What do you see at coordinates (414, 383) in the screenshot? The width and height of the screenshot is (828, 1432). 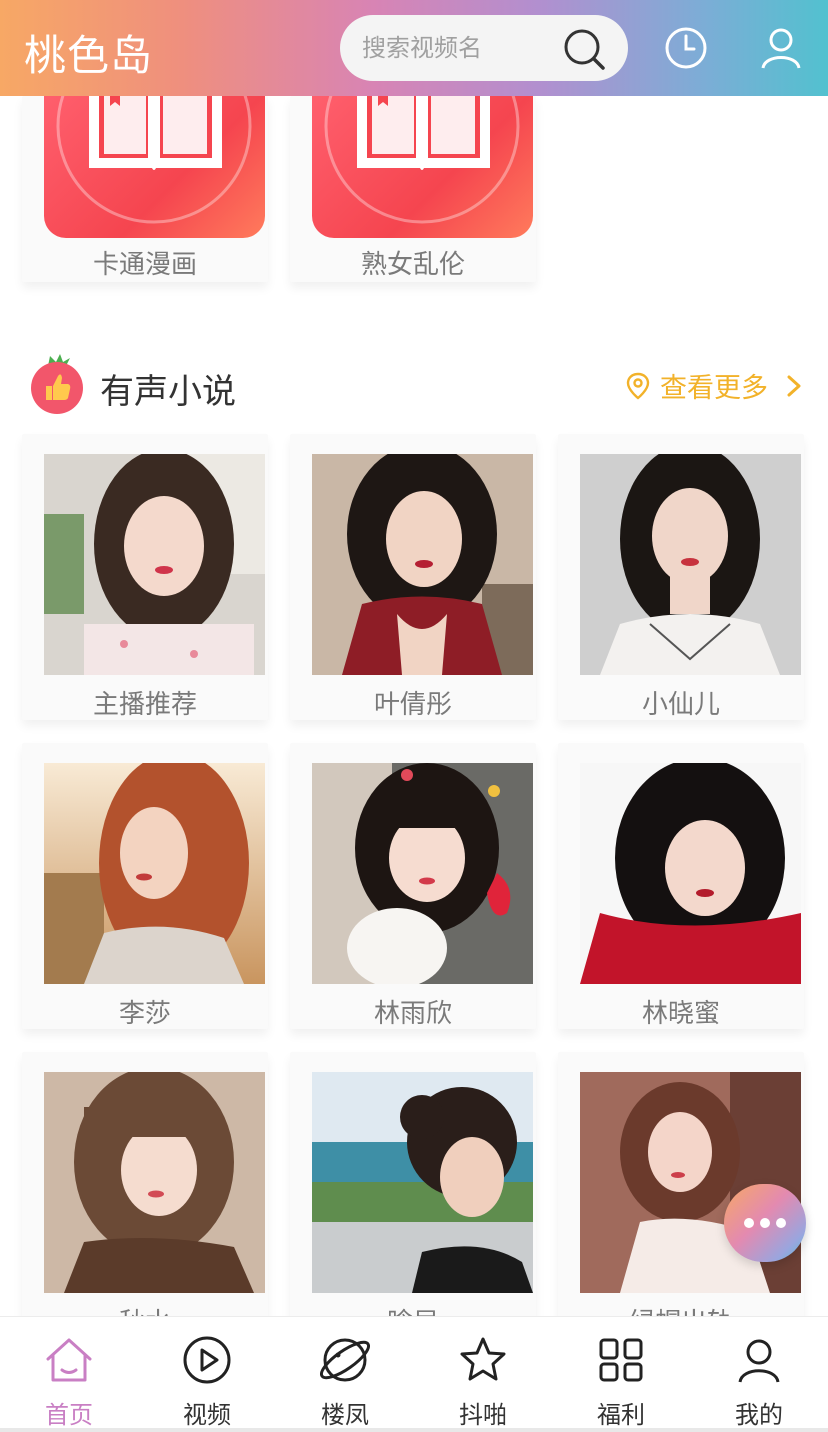 I see `section-header: 有声小说 查看更多` at bounding box center [414, 383].